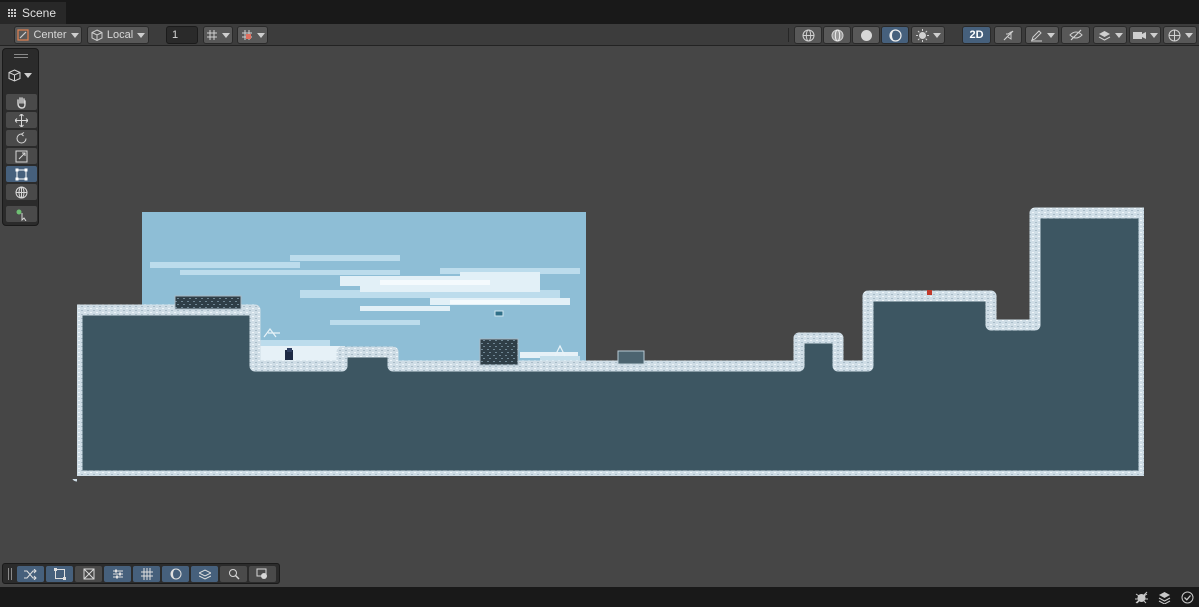 The image size is (1199, 607). I want to click on scene-tab: Scene, so click(33, 13).